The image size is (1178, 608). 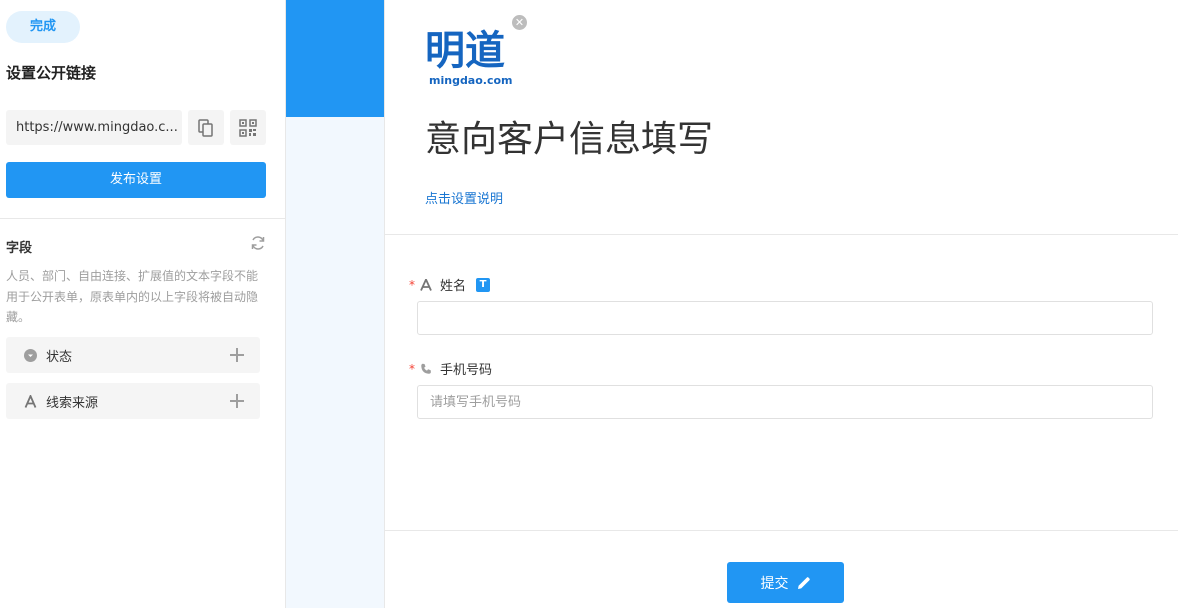 I want to click on theme-strip, so click(x=335, y=304).